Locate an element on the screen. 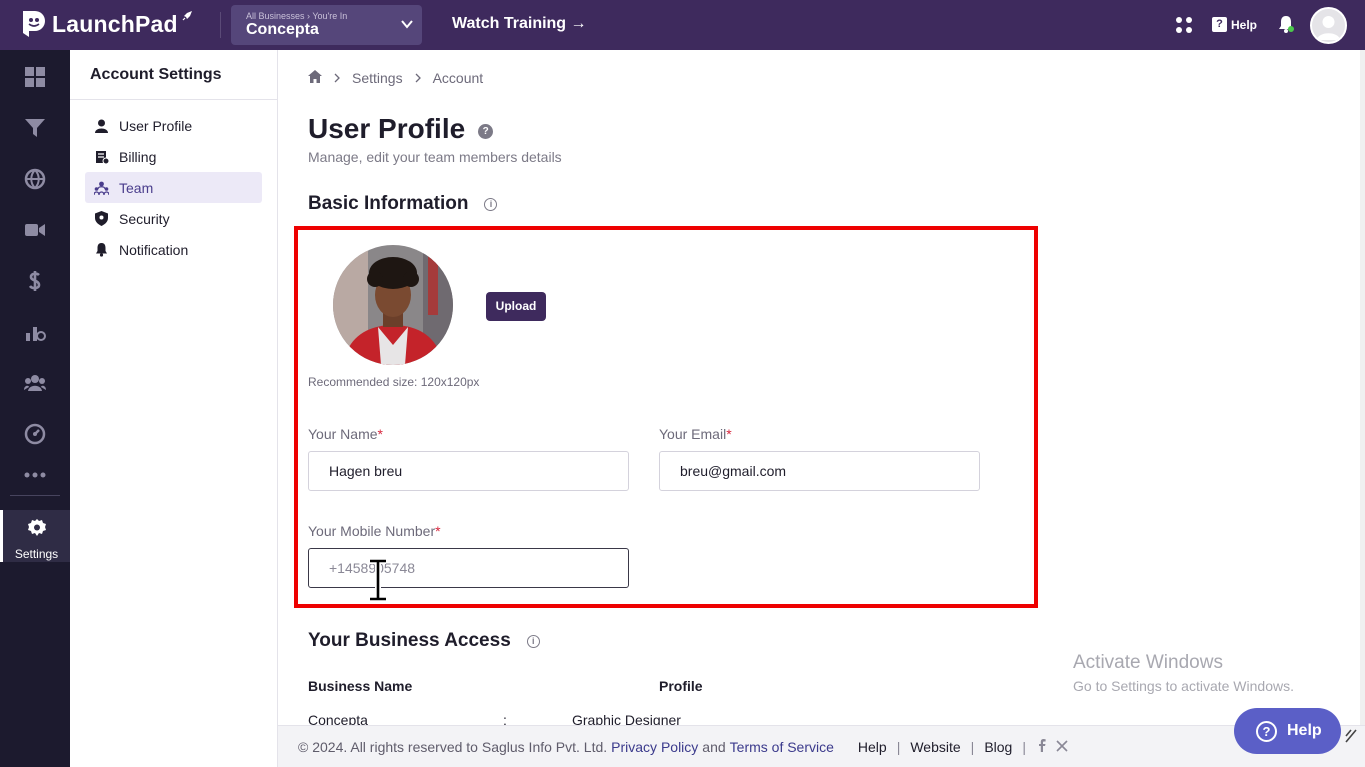 The image size is (1365, 767). nav-item-notification: Notification is located at coordinates (173, 249).